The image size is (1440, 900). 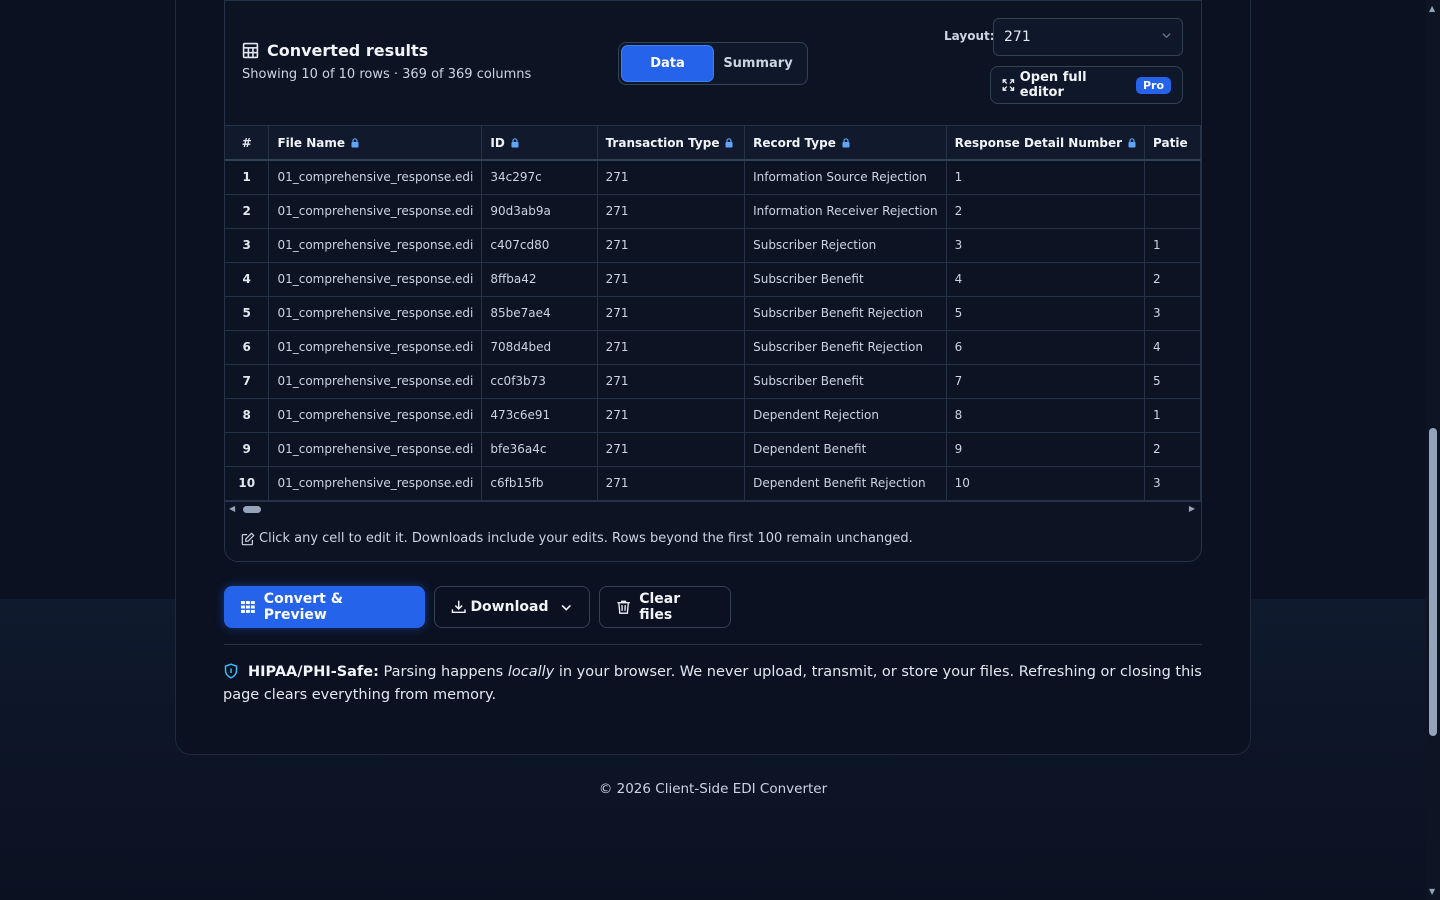 I want to click on row-index-cell: 1, so click(x=247, y=177).